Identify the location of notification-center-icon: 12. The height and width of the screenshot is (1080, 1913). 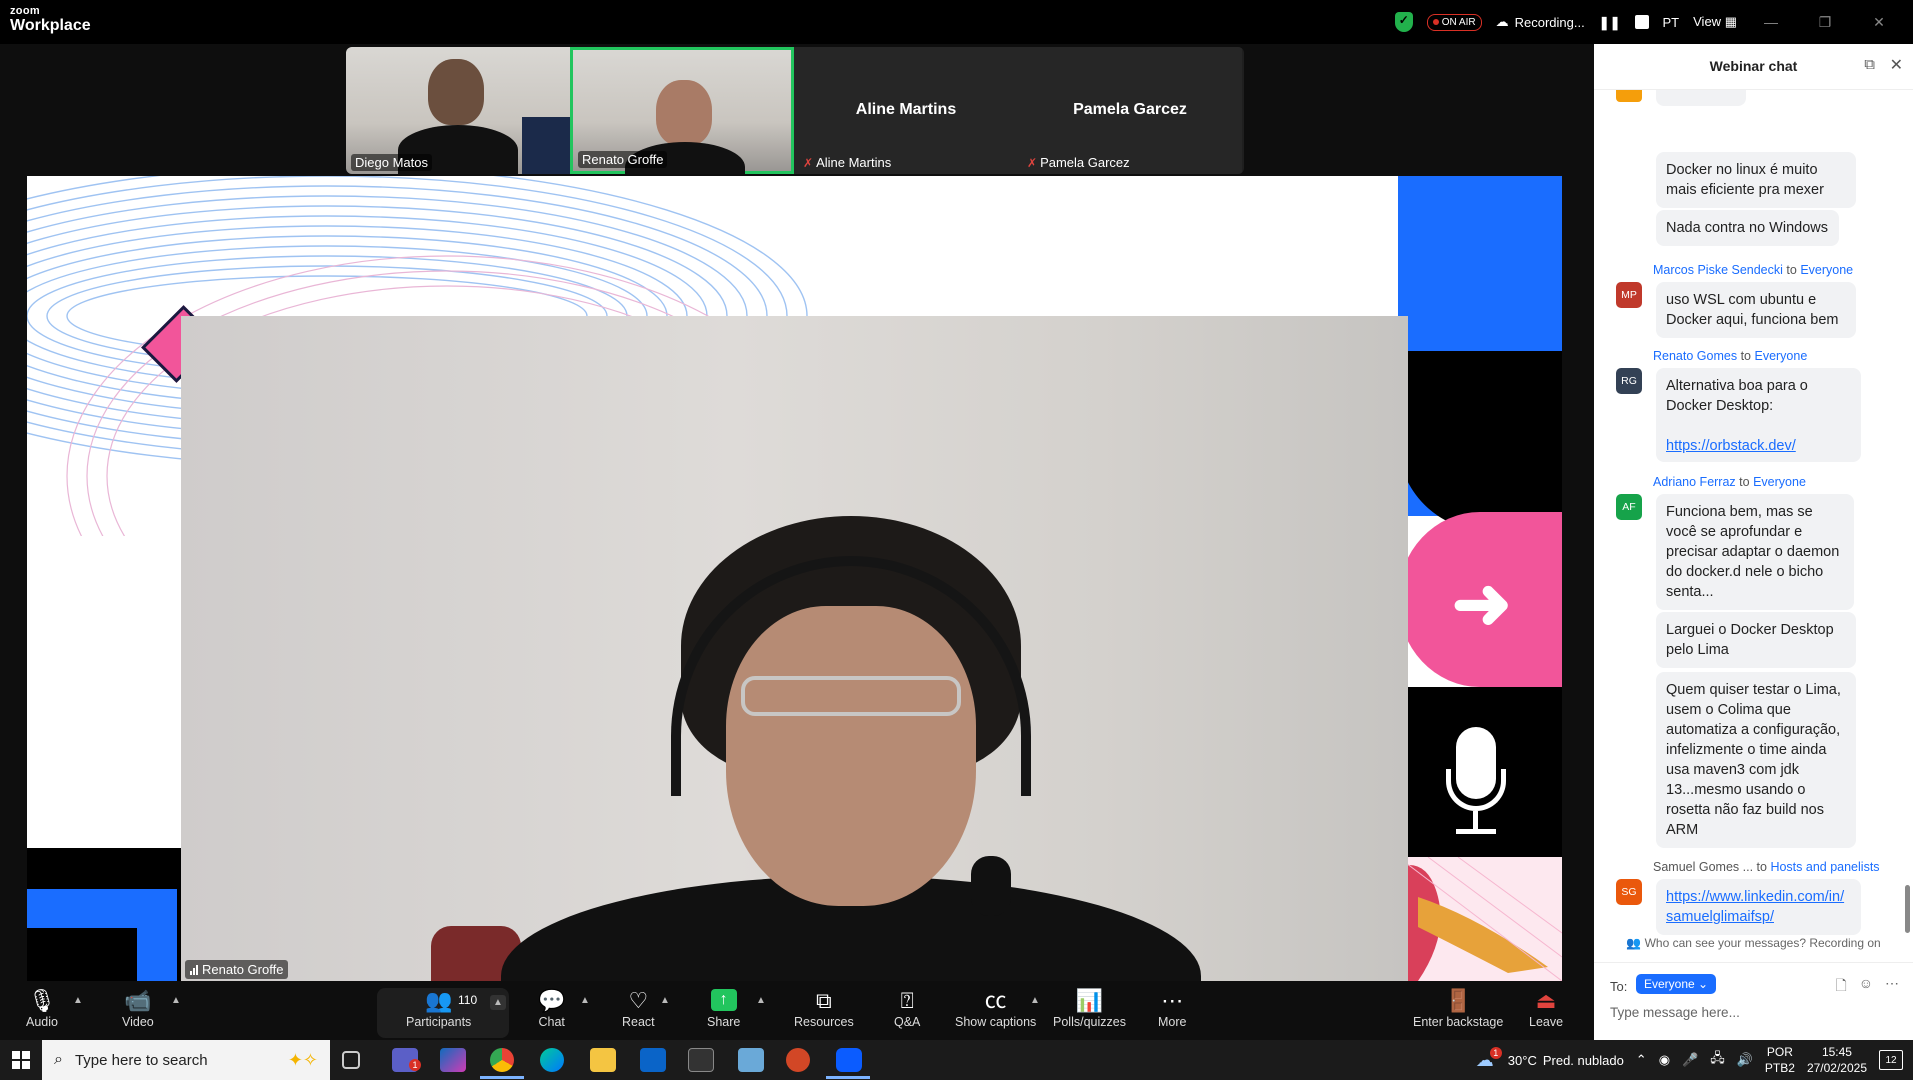
(1891, 1060).